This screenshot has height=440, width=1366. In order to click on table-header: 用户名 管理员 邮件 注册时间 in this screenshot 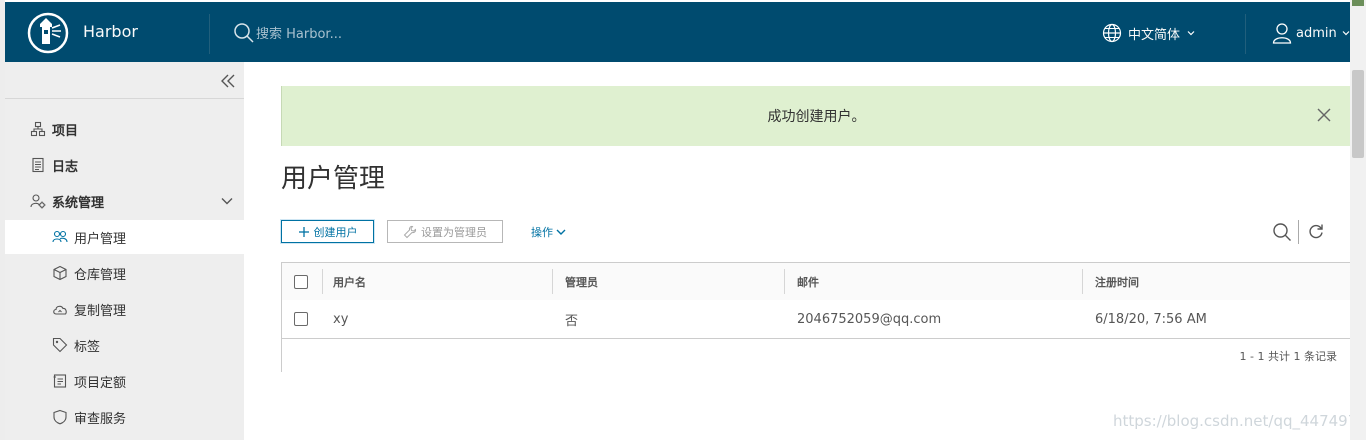, I will do `click(816, 282)`.